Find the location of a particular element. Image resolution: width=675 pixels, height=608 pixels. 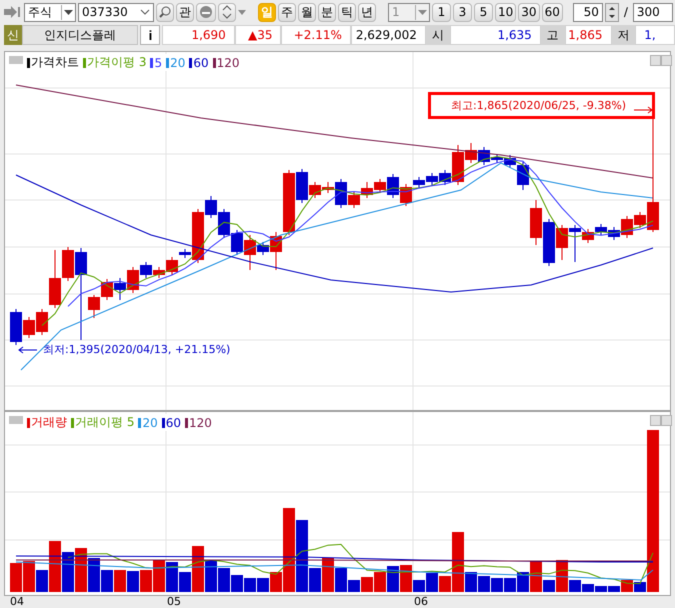

high-price-label: 최고:1,865(2020/06/25, -9.38%) is located at coordinates (542, 105).